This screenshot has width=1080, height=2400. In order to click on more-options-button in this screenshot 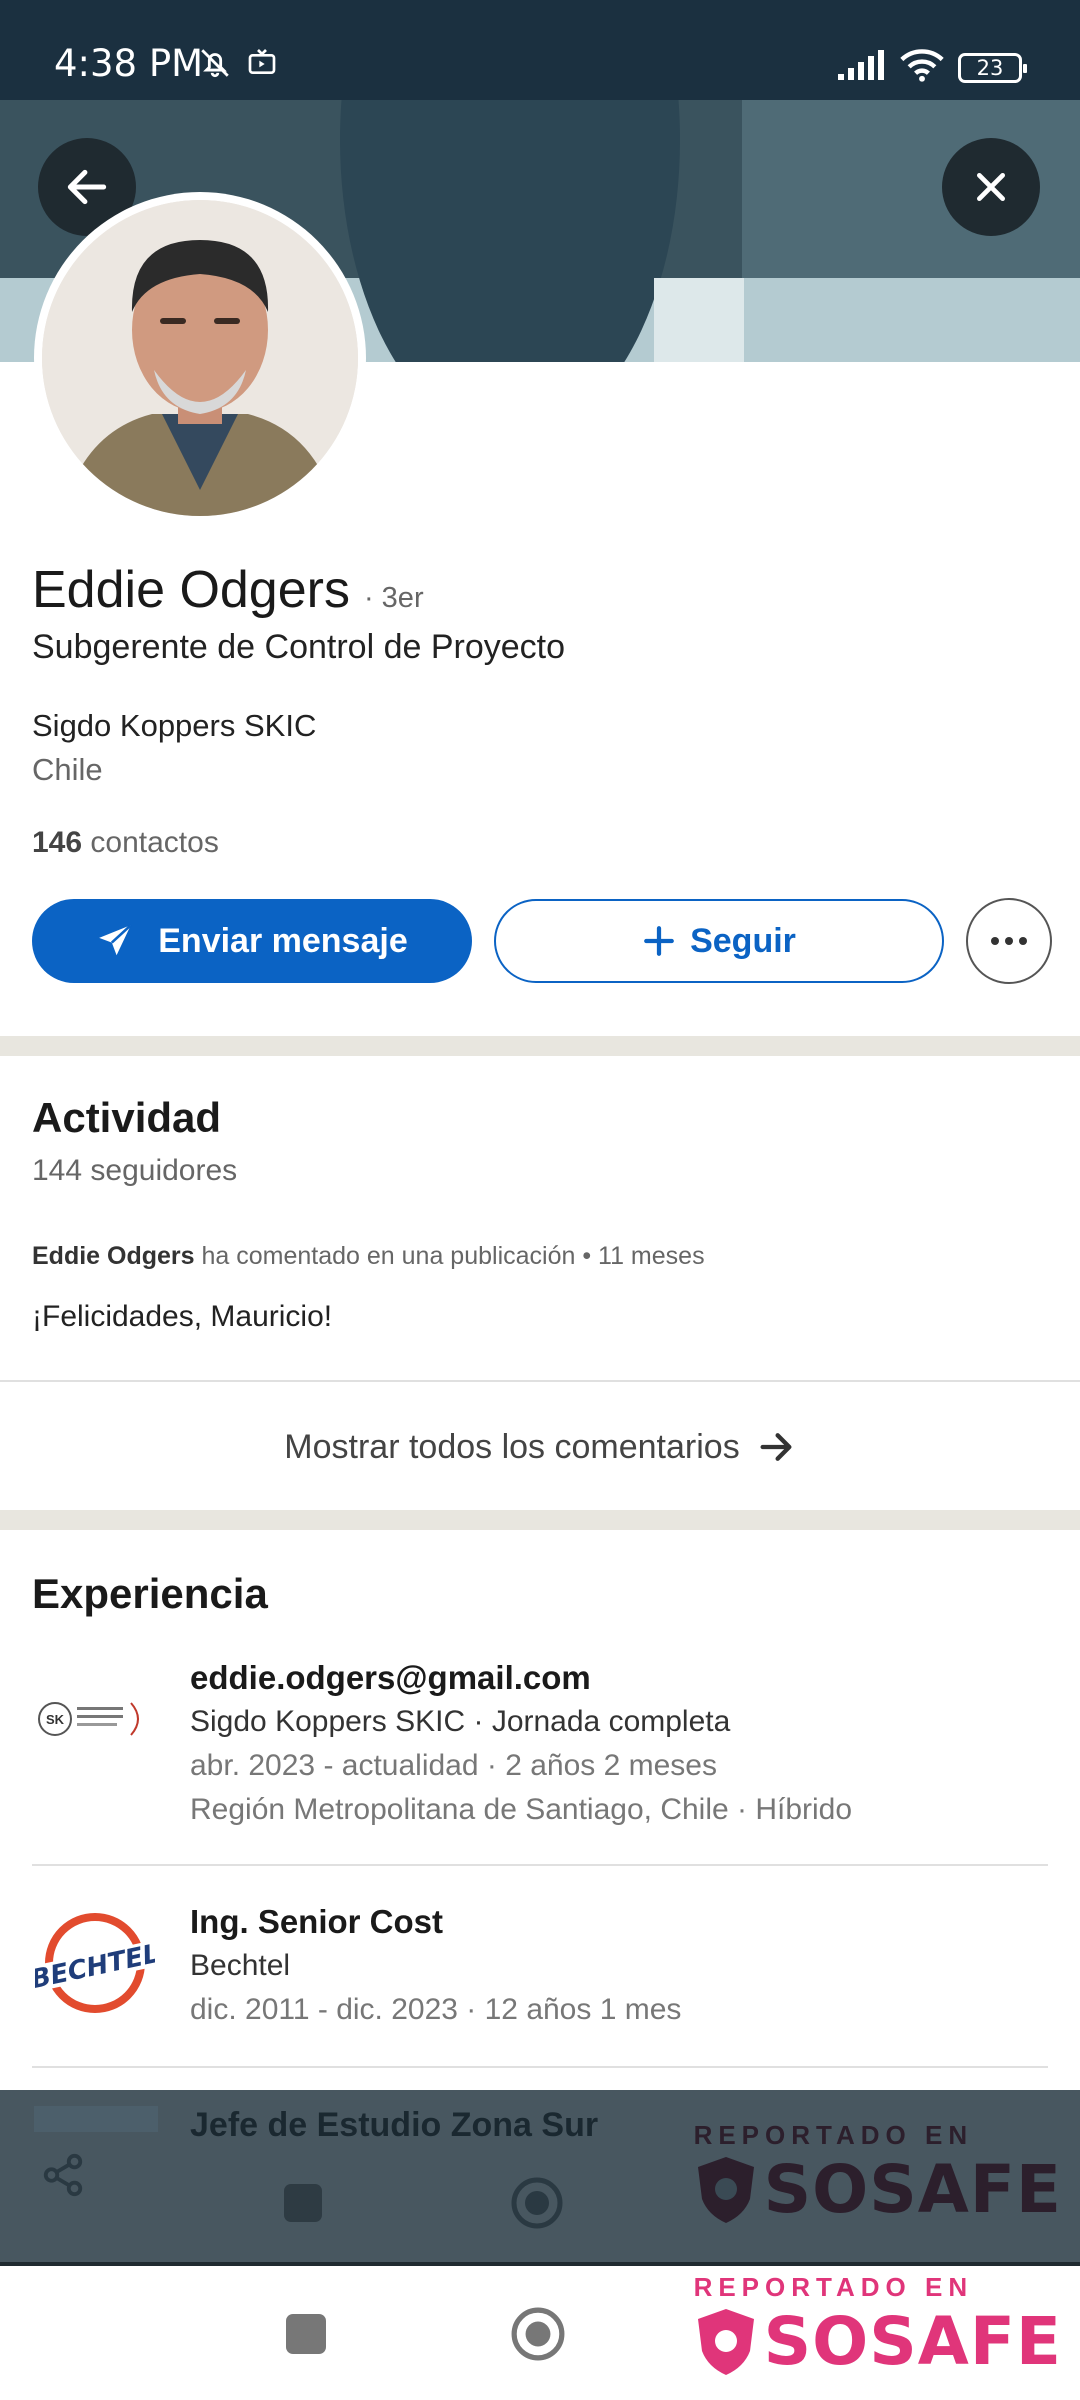, I will do `click(1009, 941)`.